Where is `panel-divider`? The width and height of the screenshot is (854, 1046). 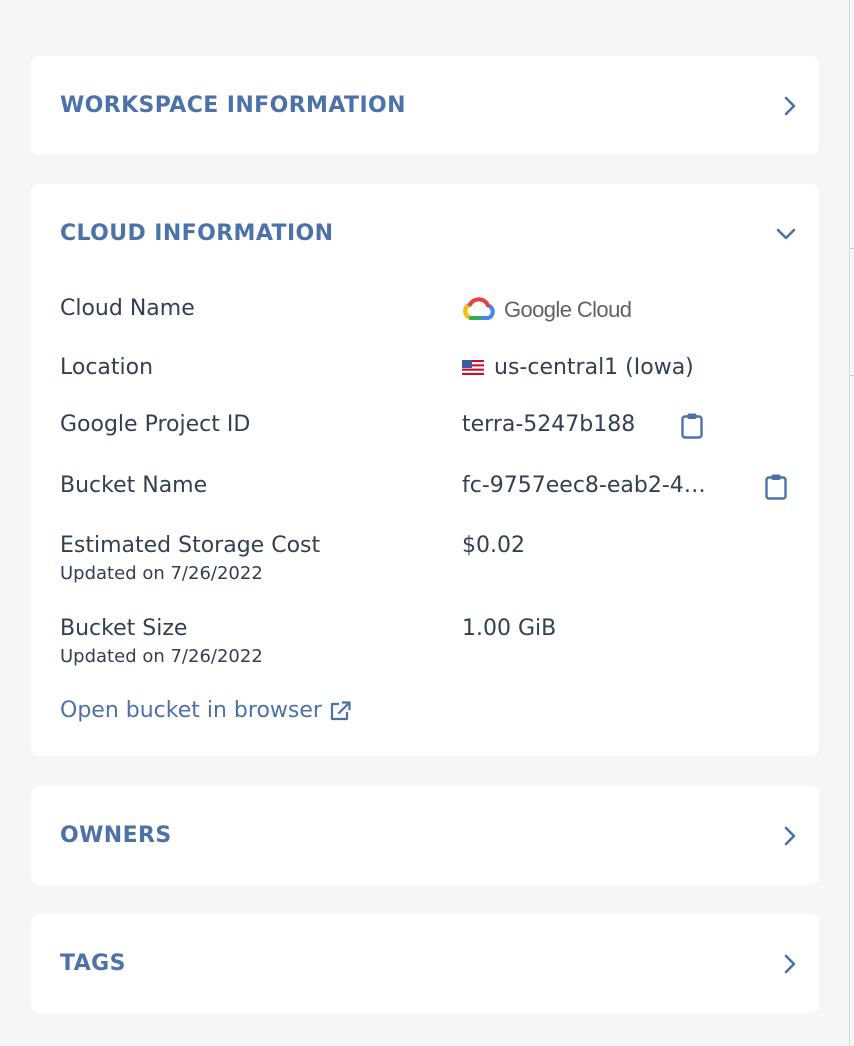 panel-divider is located at coordinates (849, 523).